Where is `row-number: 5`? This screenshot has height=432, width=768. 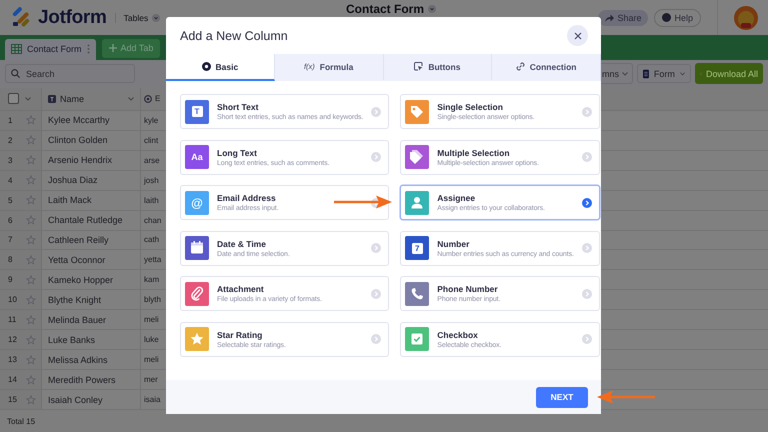 row-number: 5 is located at coordinates (11, 200).